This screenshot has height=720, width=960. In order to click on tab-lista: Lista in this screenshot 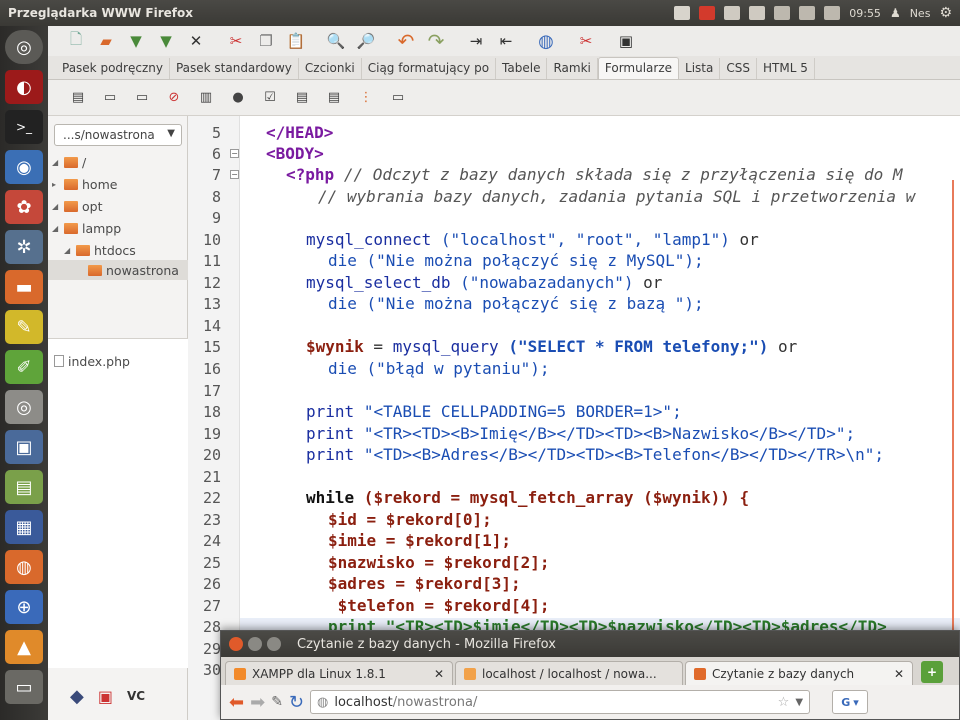, I will do `click(700, 68)`.